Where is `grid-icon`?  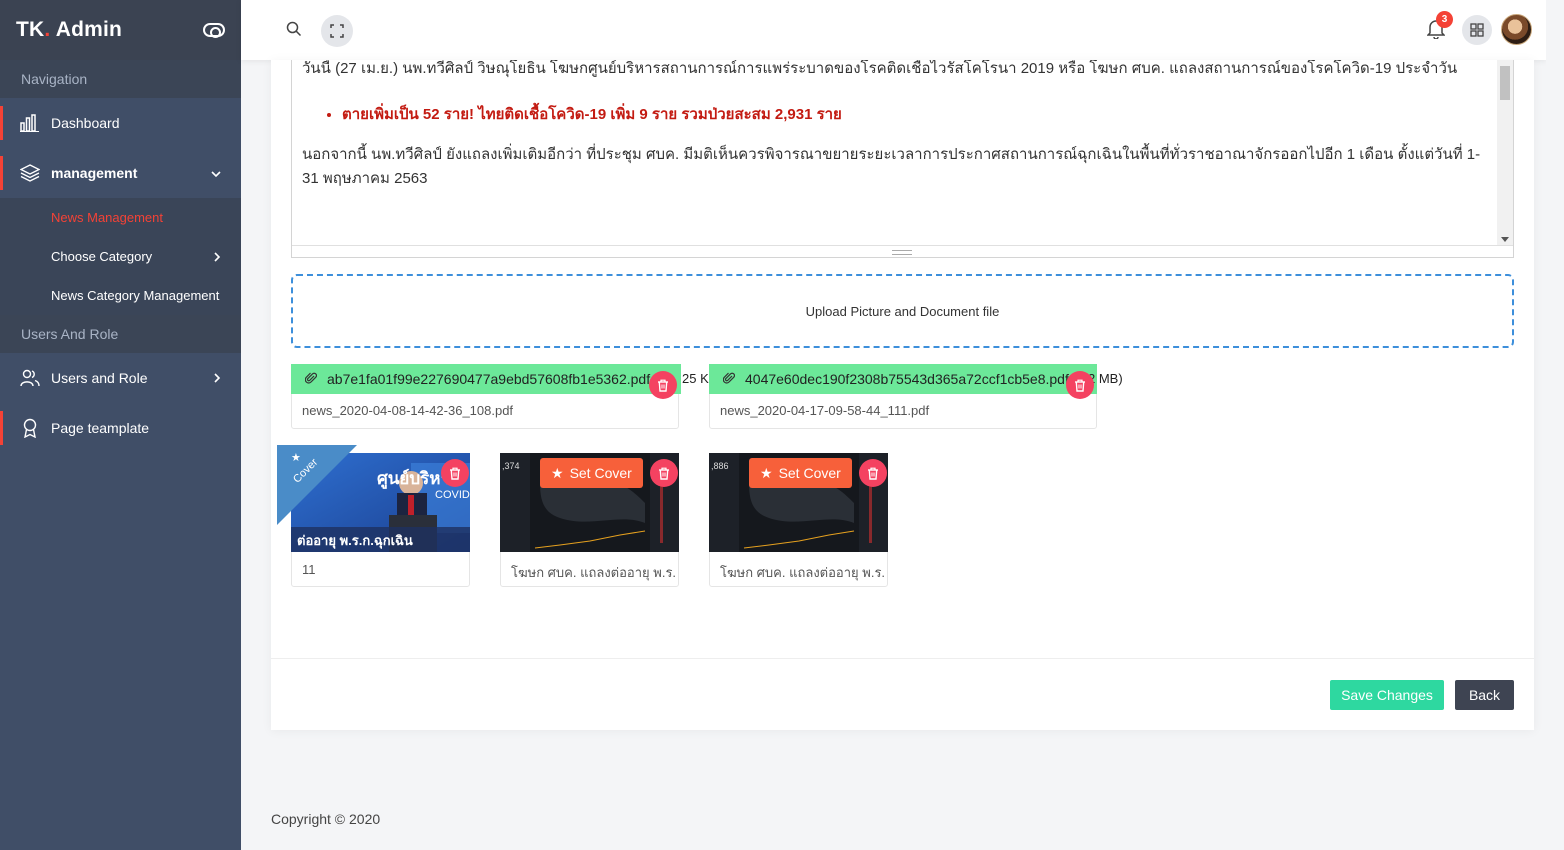 grid-icon is located at coordinates (1477, 30).